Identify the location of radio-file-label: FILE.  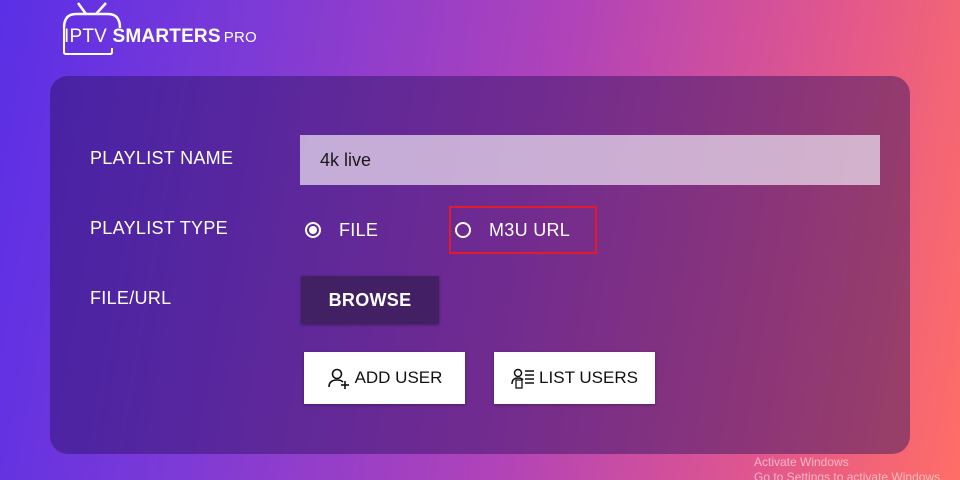
(359, 229).